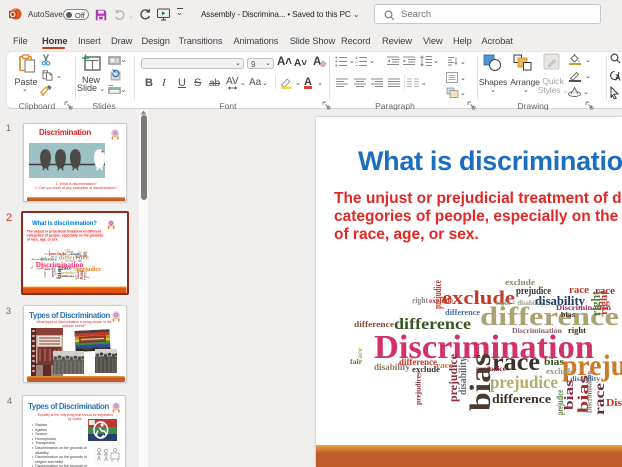 This screenshot has width=622, height=467. What do you see at coordinates (614, 403) in the screenshot?
I see `svg-text: Dis` at bounding box center [614, 403].